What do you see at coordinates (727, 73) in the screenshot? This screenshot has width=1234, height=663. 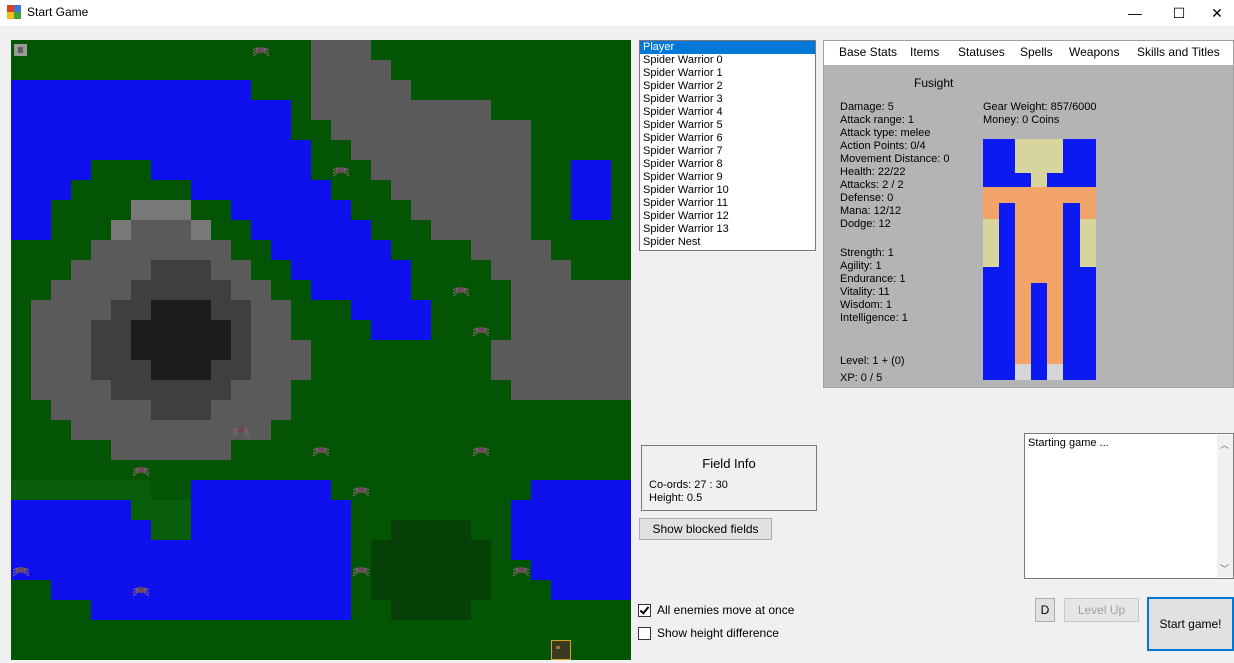 I see `unit-list-item: Spider Warrior 1` at bounding box center [727, 73].